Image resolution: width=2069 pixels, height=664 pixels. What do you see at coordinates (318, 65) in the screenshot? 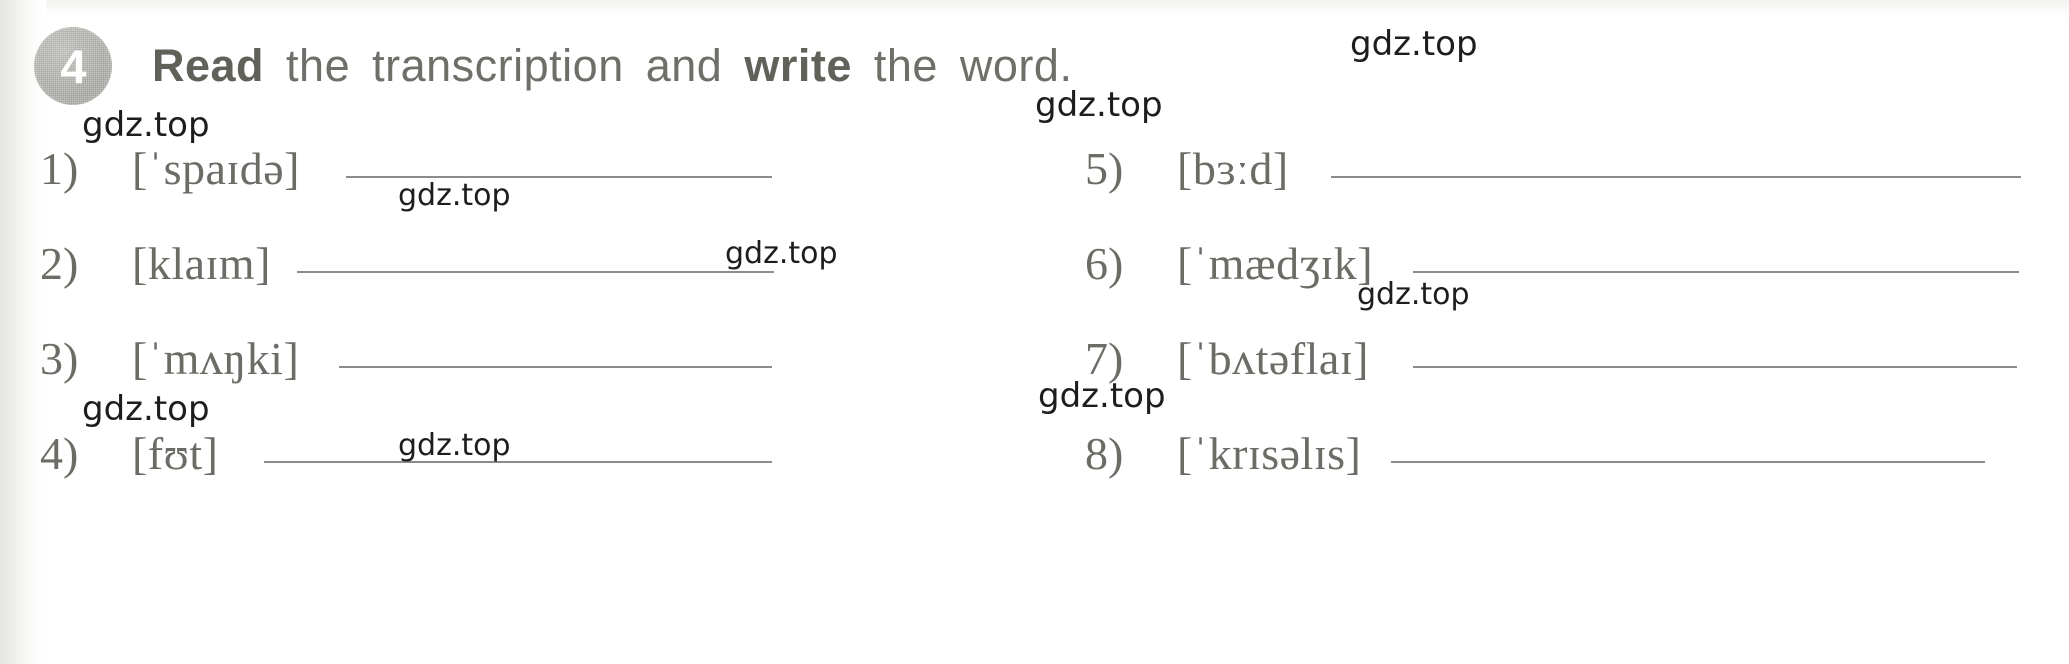
I see `instruction-word-2: the` at bounding box center [318, 65].